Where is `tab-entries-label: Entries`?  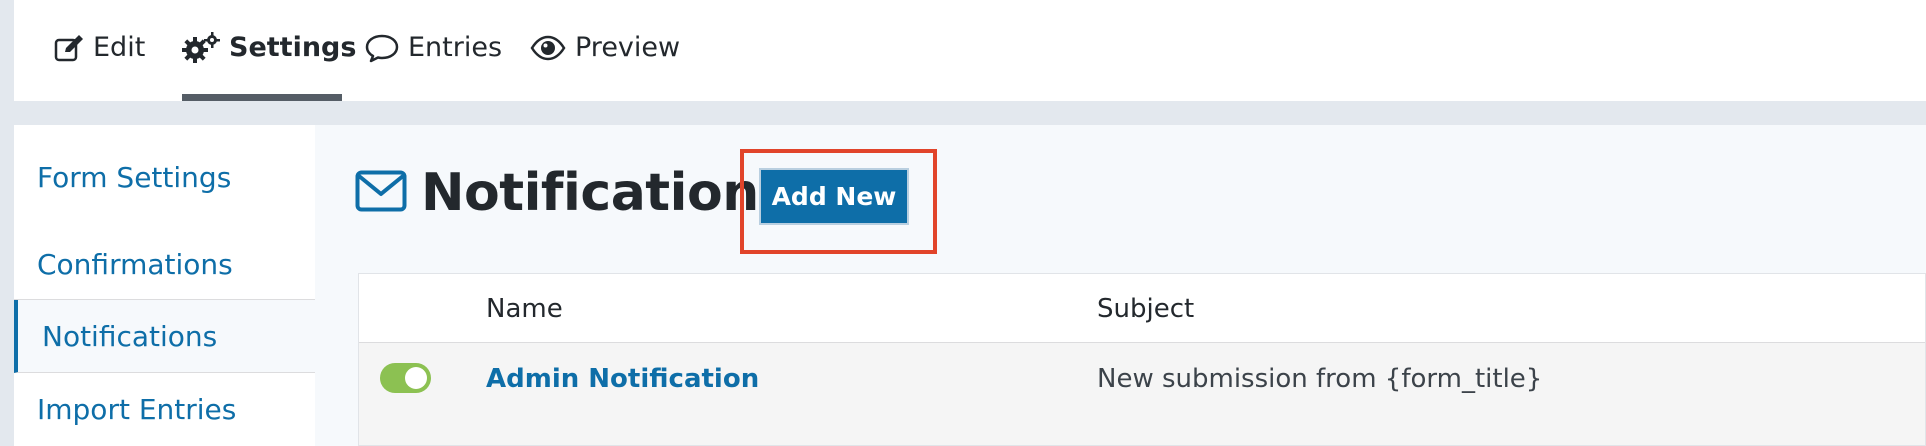
tab-entries-label: Entries is located at coordinates (455, 47).